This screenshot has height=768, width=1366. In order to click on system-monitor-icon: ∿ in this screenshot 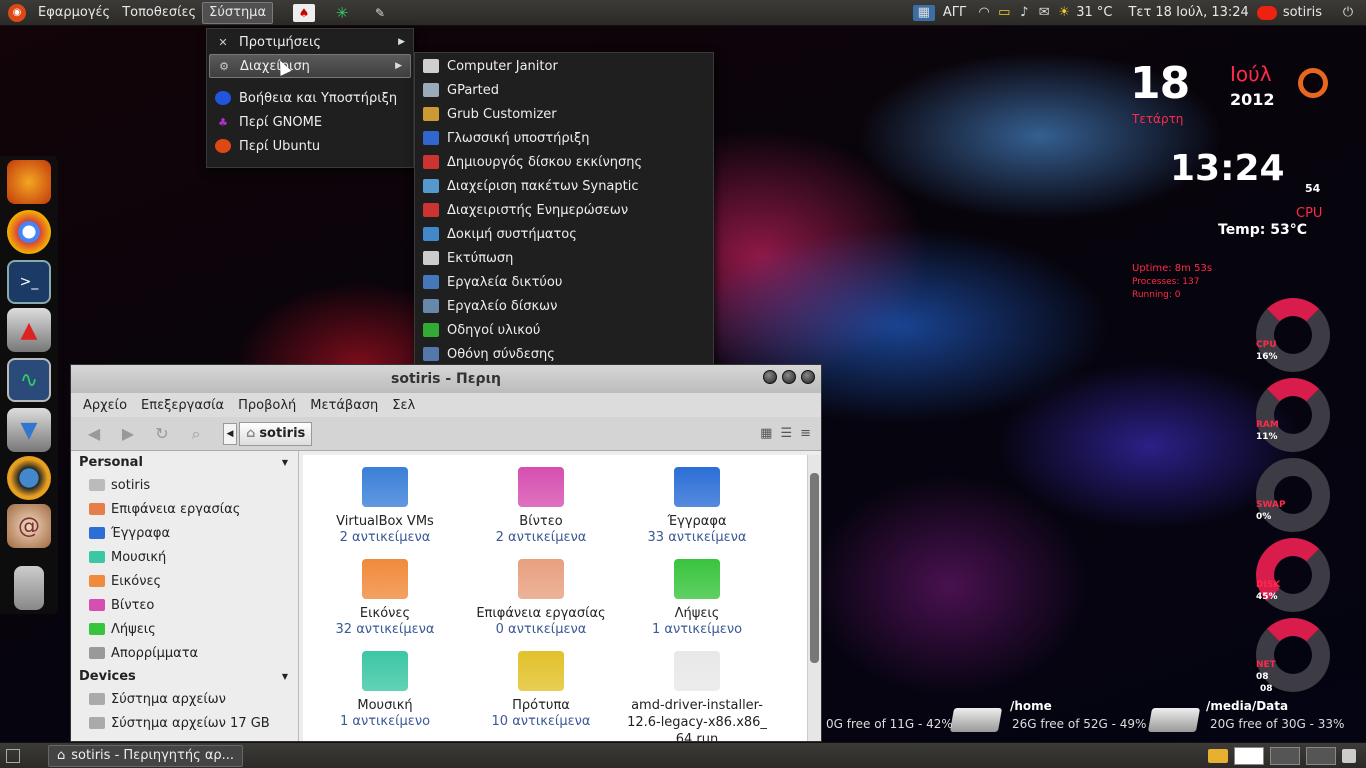, I will do `click(29, 380)`.